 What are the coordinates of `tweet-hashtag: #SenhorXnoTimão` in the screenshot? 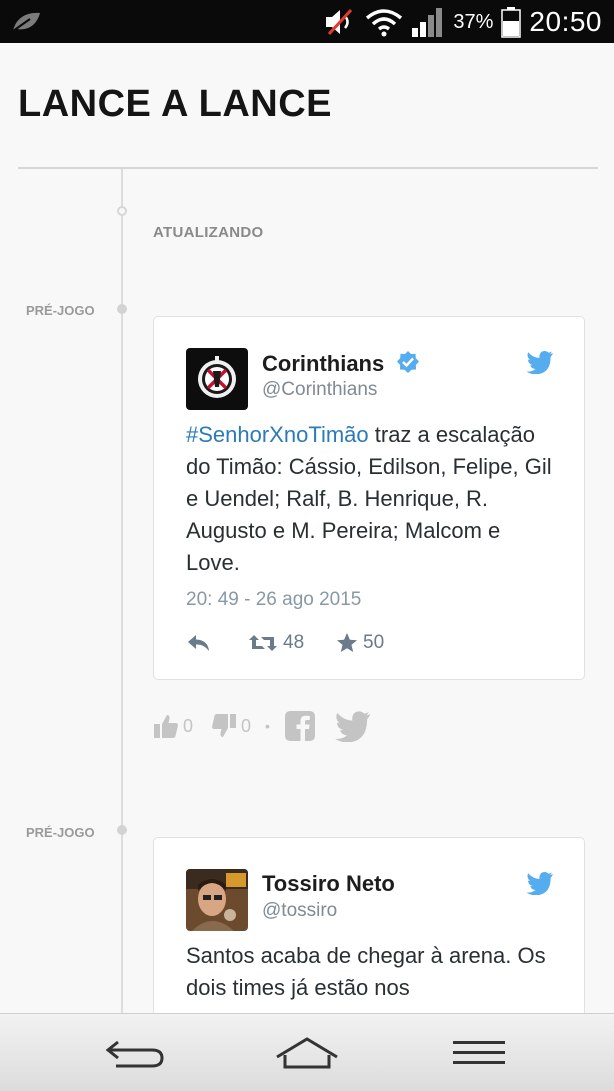 It's located at (277, 434).